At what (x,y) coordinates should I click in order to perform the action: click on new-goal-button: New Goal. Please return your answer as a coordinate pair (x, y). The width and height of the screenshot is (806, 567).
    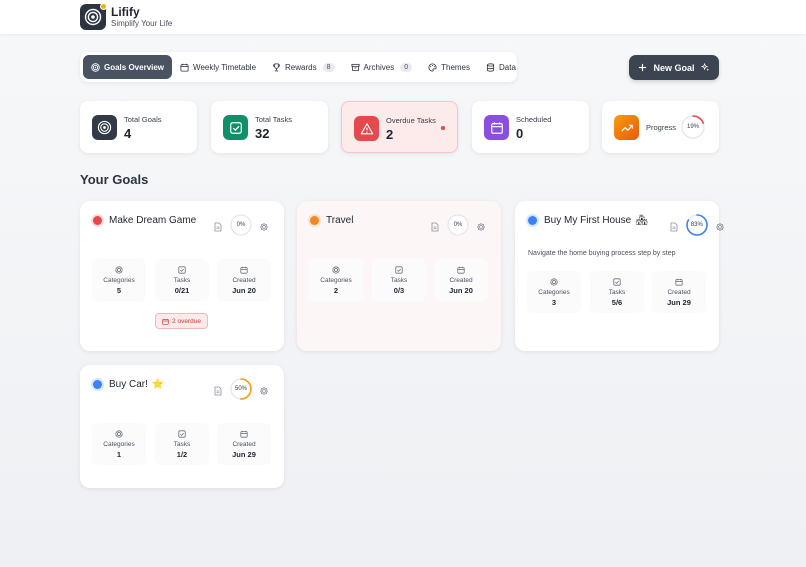
    Looking at the image, I should click on (674, 67).